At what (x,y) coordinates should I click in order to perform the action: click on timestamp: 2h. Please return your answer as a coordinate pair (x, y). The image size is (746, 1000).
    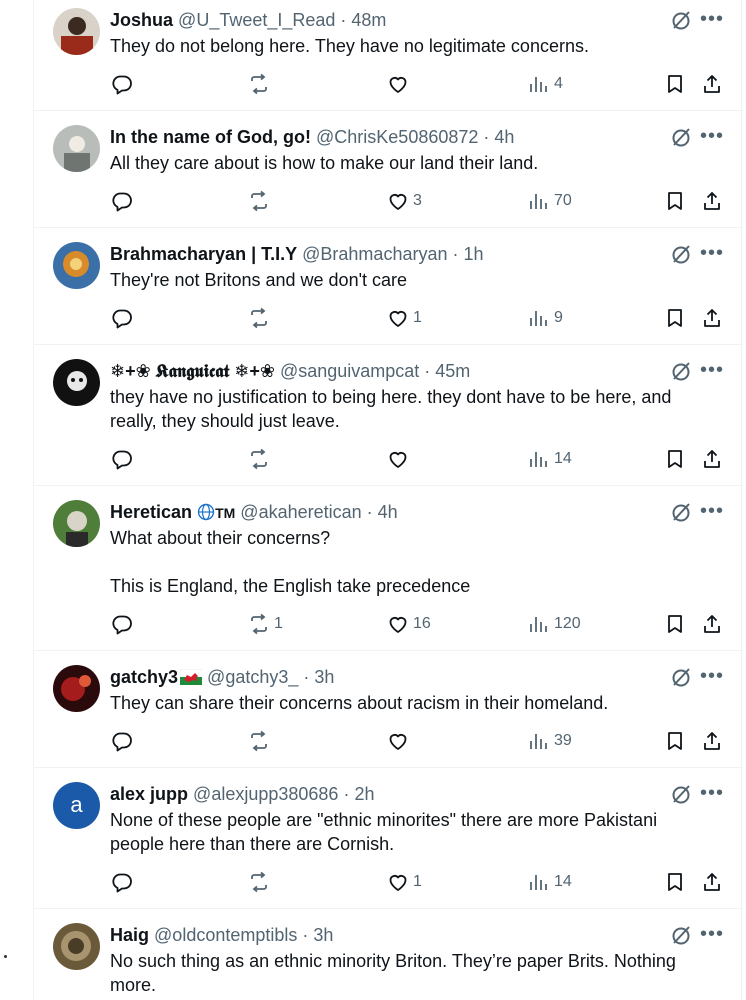
    Looking at the image, I should click on (364, 794).